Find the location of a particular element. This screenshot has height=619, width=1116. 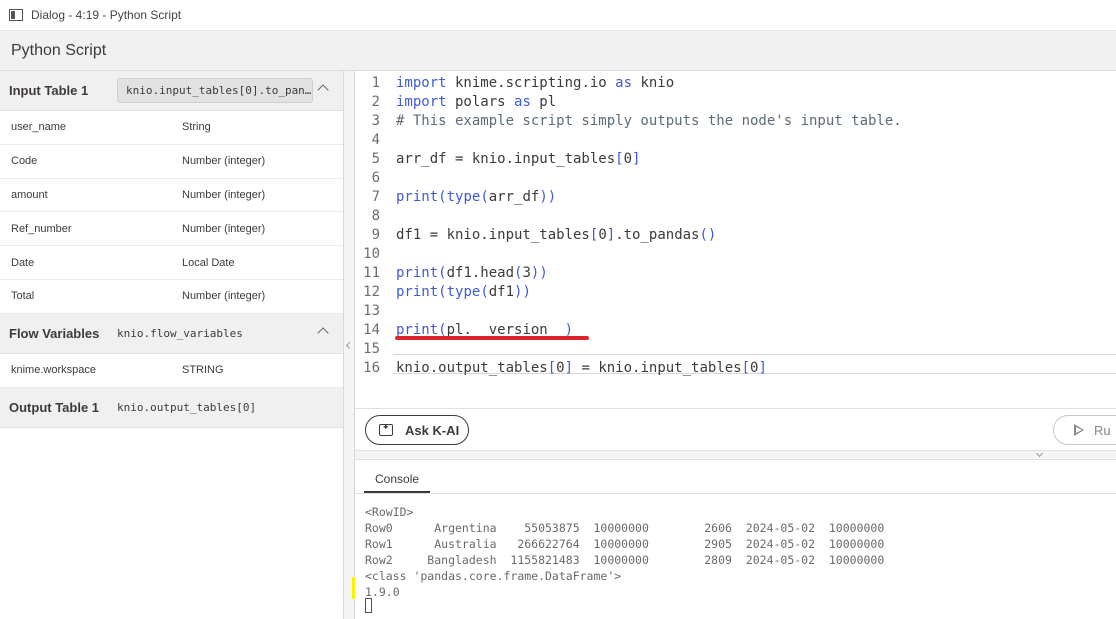

annotation-underline is located at coordinates (492, 338).